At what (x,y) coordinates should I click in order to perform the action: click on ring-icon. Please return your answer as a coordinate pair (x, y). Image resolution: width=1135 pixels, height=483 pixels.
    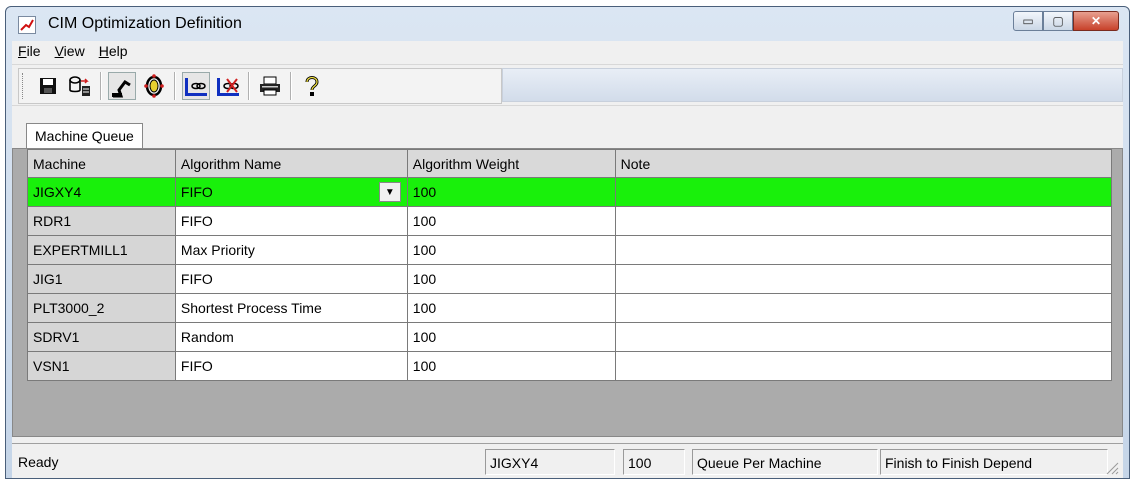
    Looking at the image, I should click on (154, 86).